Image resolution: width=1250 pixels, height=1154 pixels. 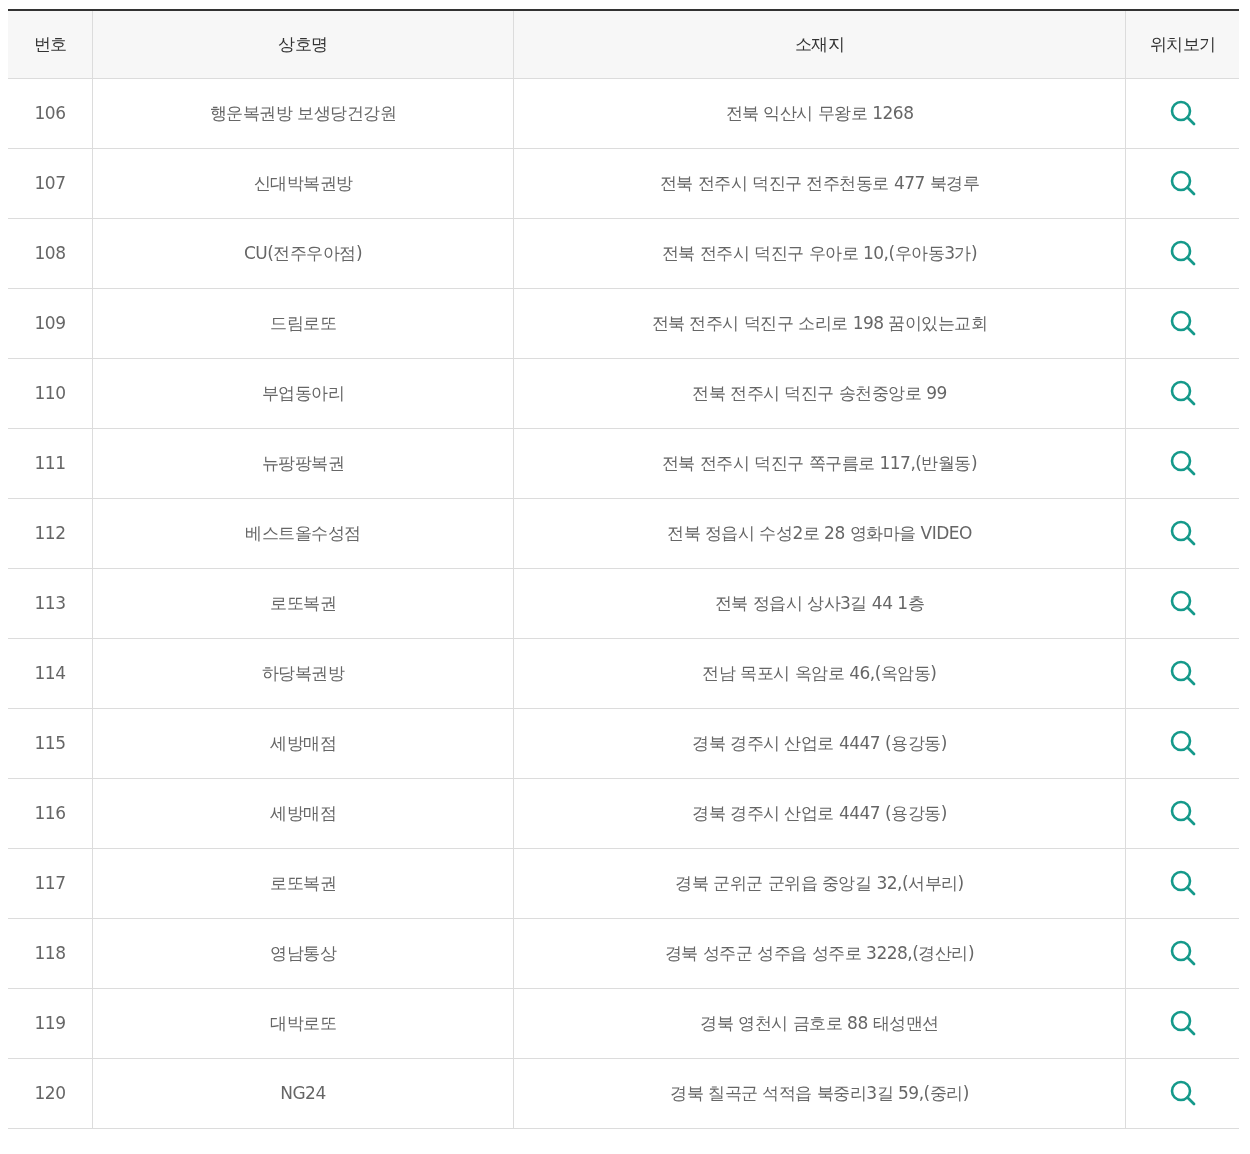 What do you see at coordinates (819, 183) in the screenshot?
I see `table-cell: 전북 전주시 덕진구 전주천동로 477 북경루` at bounding box center [819, 183].